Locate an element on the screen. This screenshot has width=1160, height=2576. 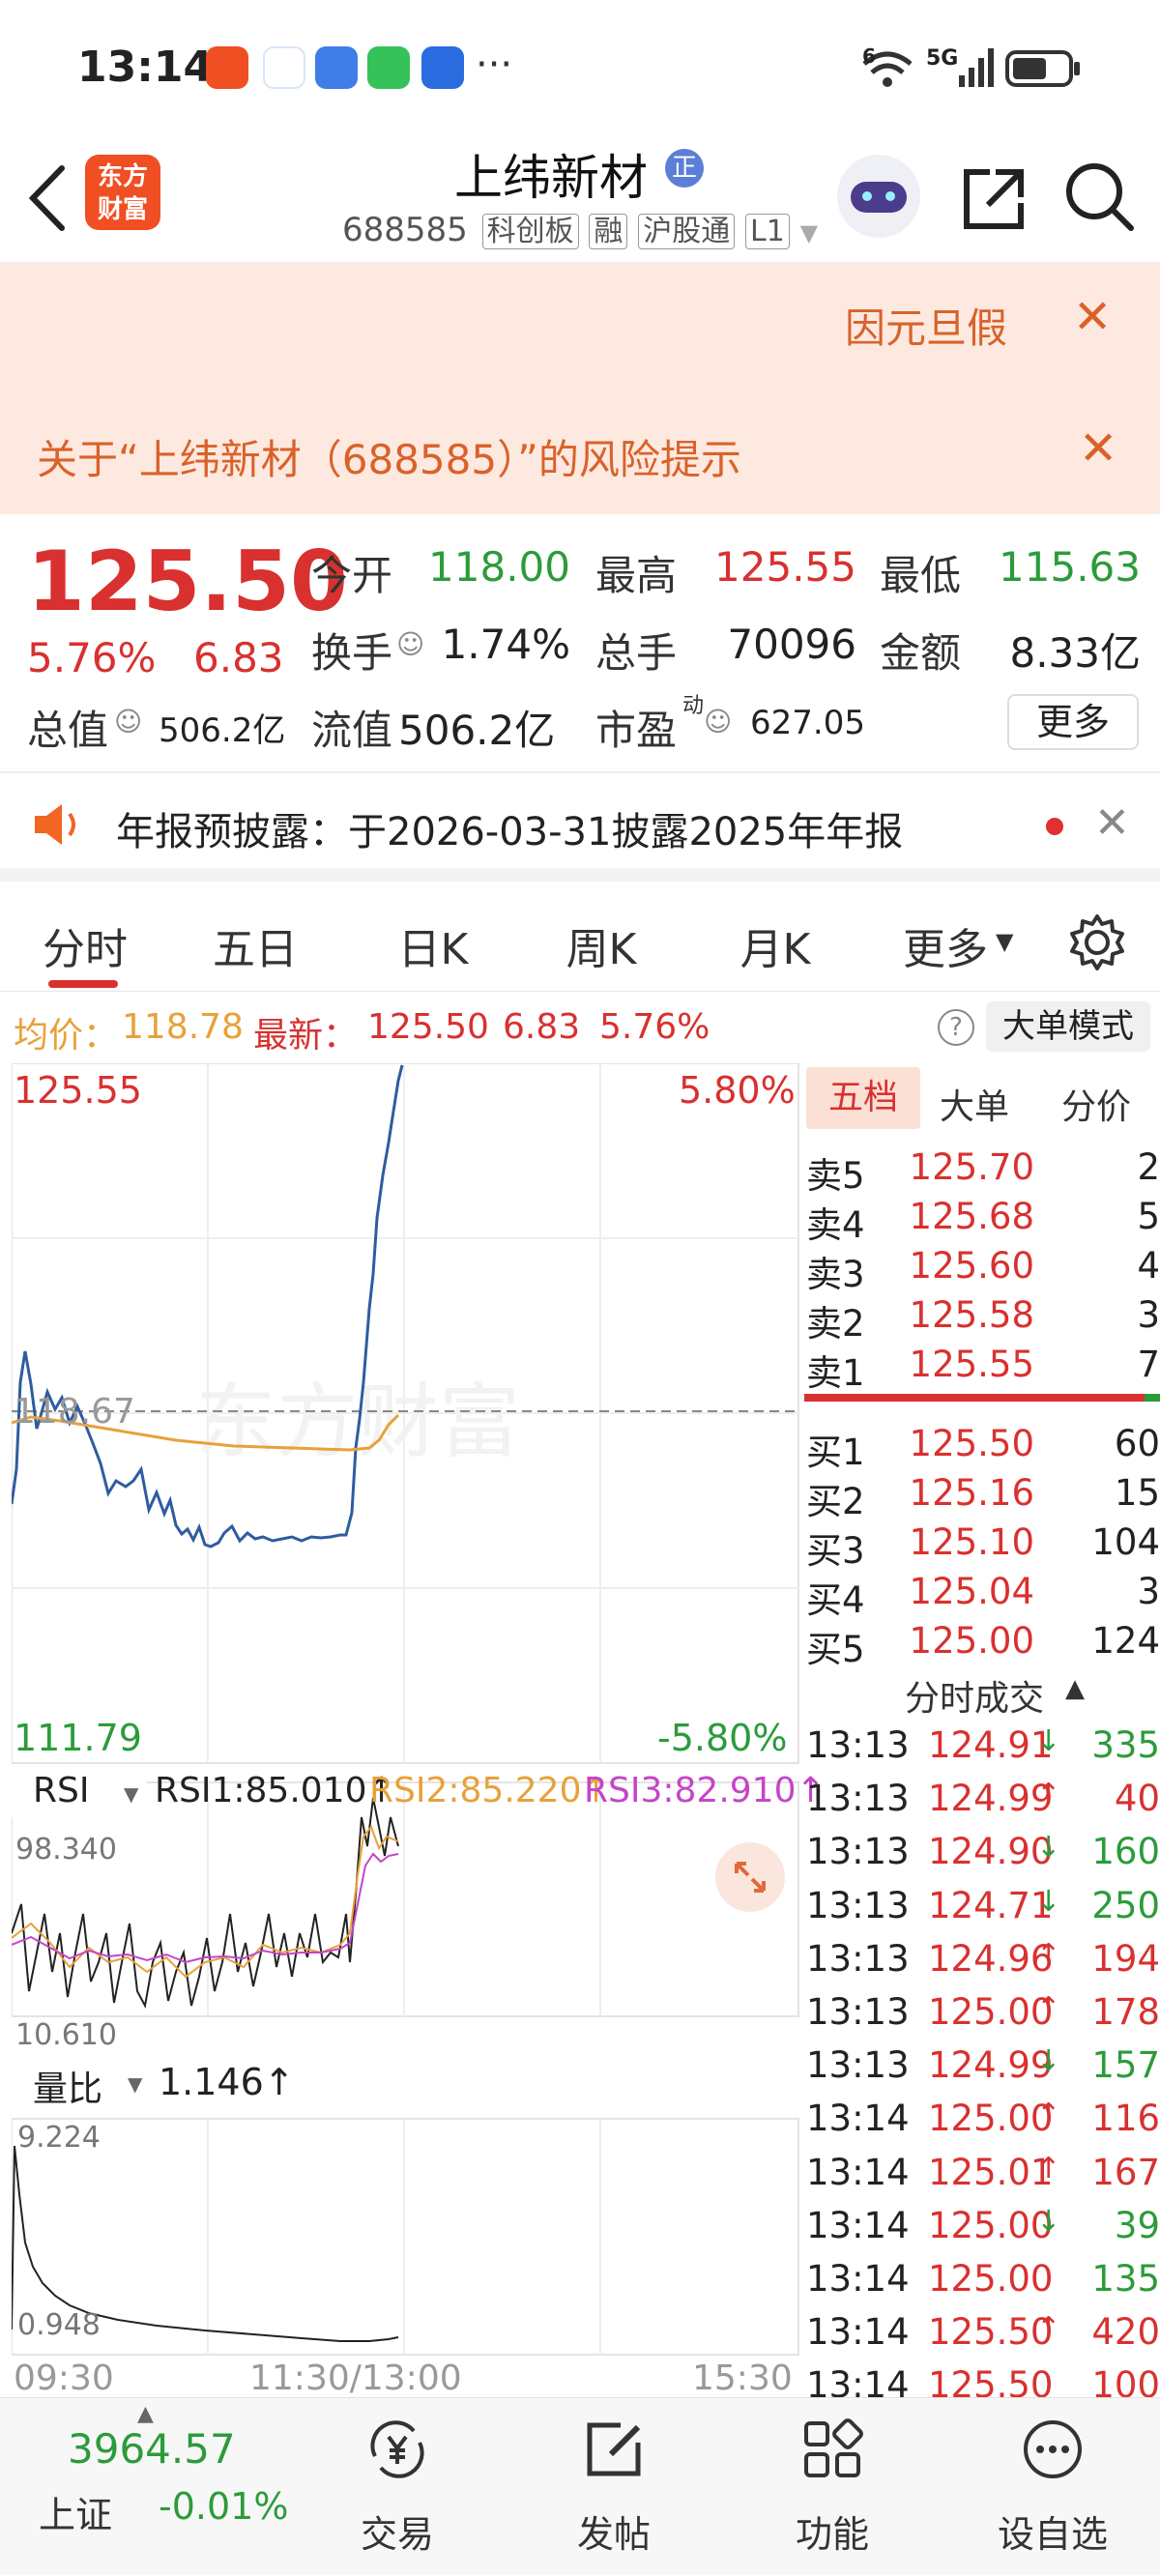
tab-daily-k: 日K is located at coordinates (433, 945).